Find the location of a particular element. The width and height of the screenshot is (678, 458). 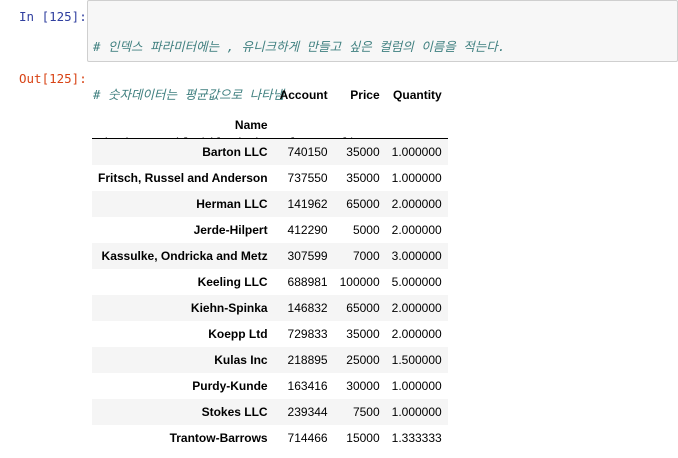

column-header-quantity: Quantity is located at coordinates (417, 95).